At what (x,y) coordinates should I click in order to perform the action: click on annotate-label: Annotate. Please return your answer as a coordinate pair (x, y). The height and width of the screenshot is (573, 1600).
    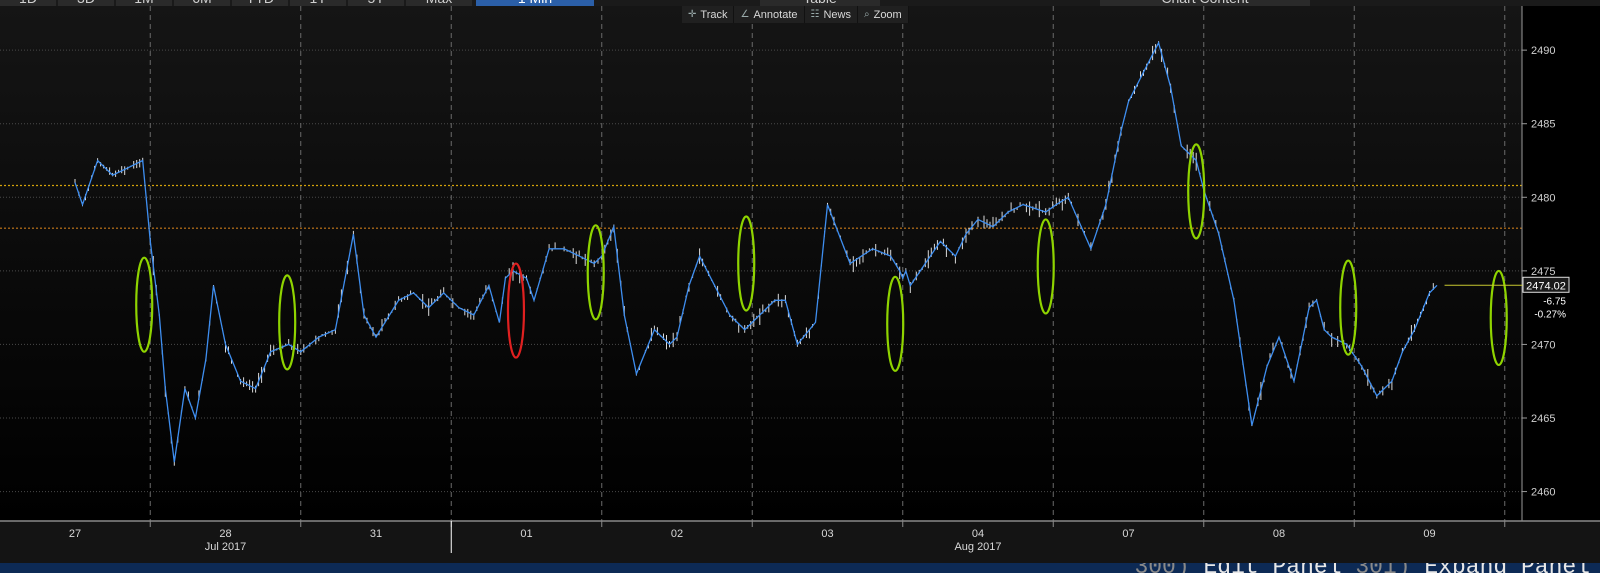
    Looking at the image, I should click on (775, 14).